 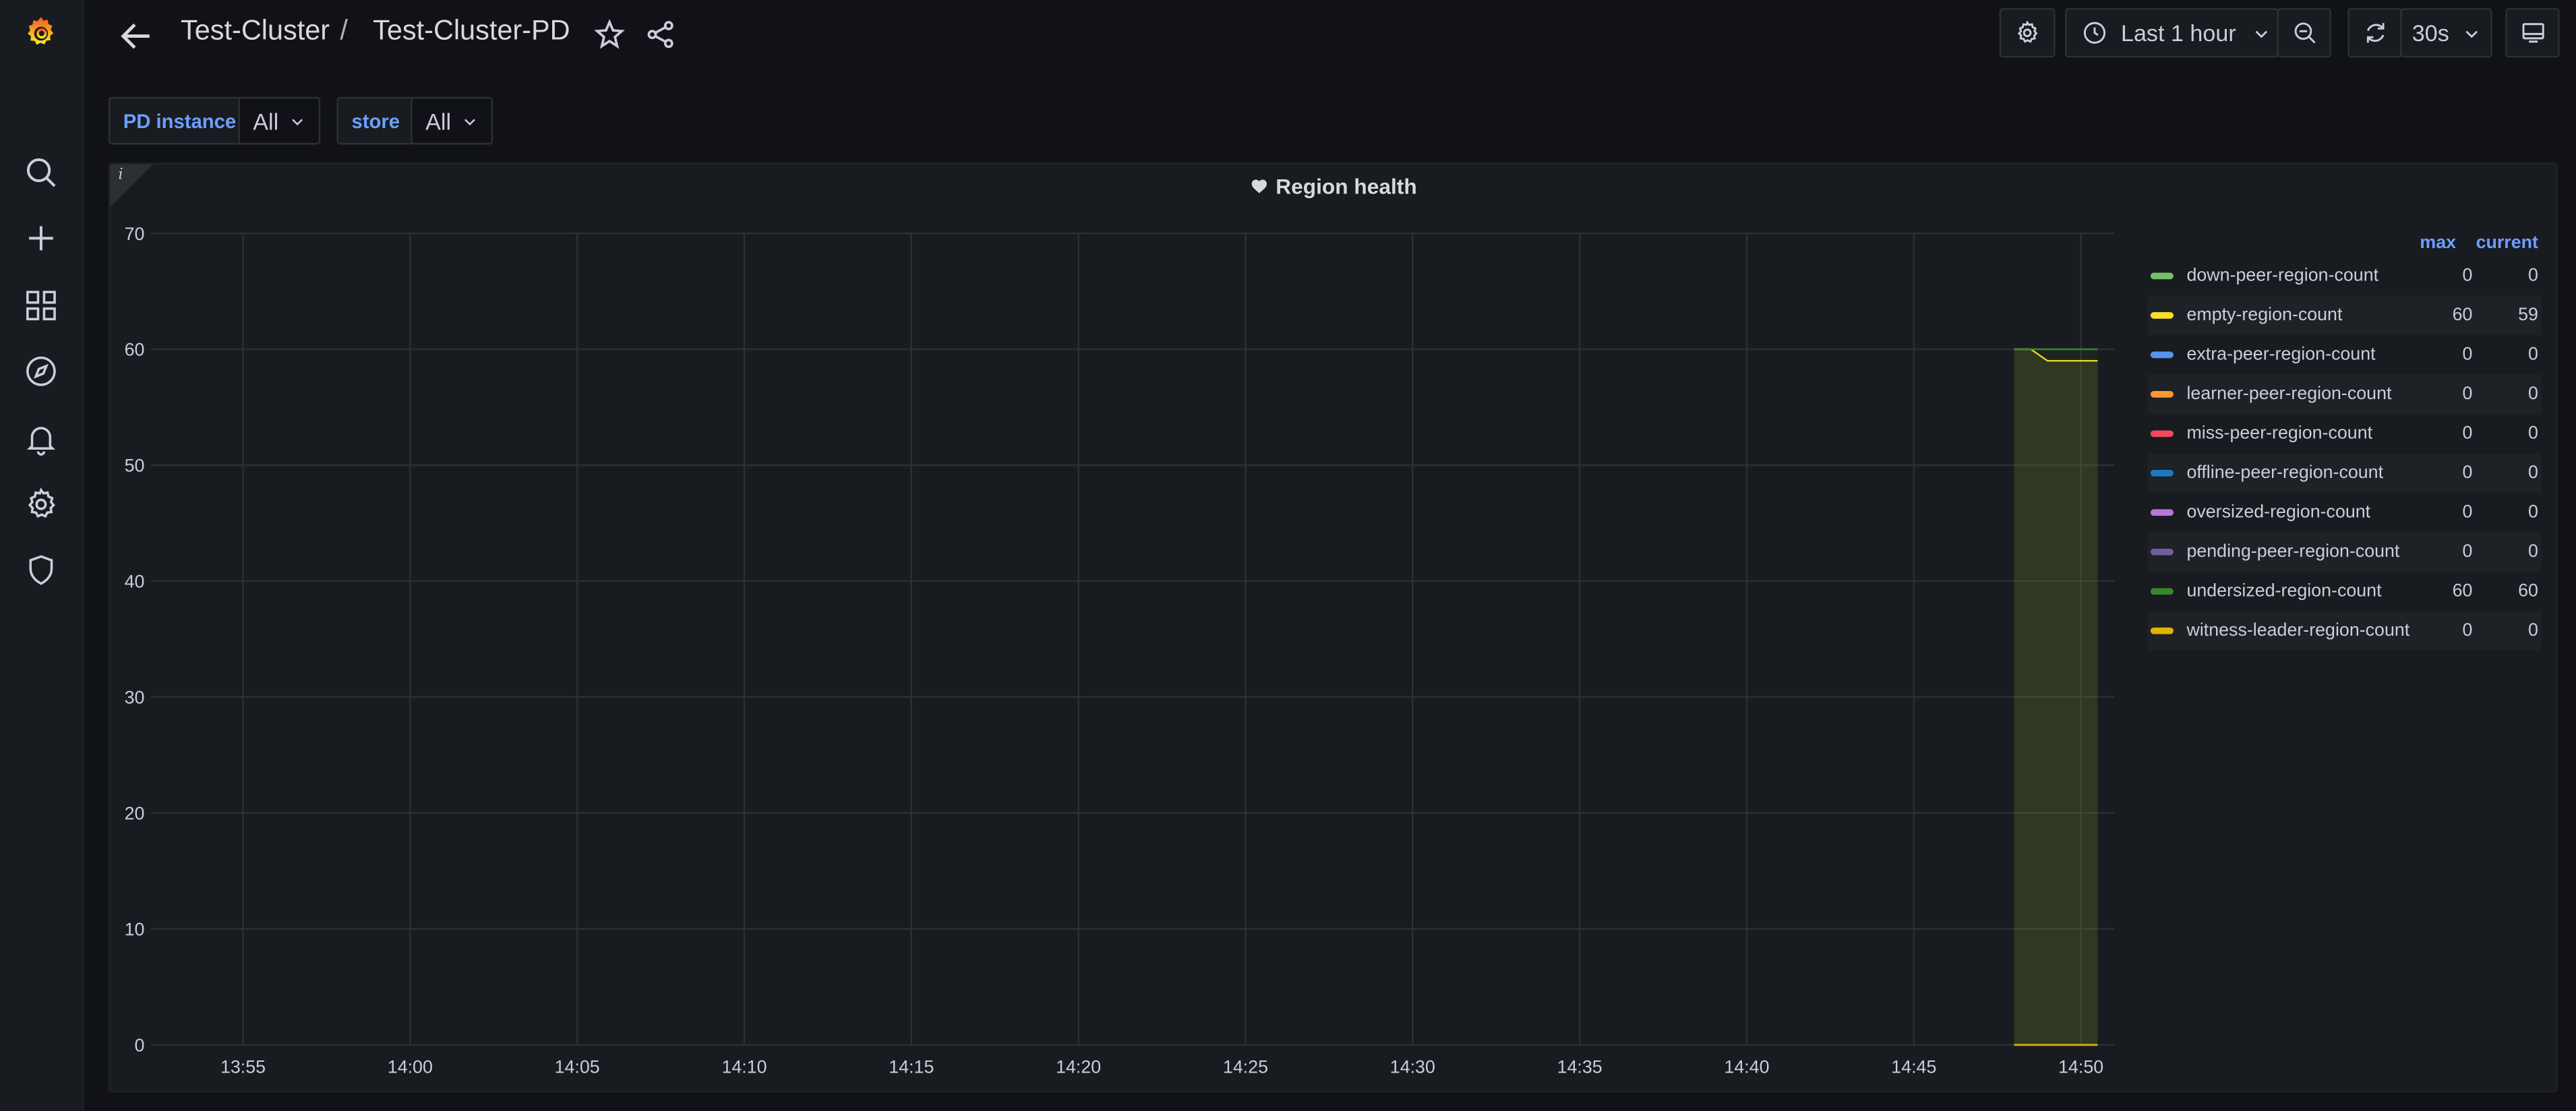 What do you see at coordinates (135, 814) in the screenshot?
I see `y-tick-label: 20` at bounding box center [135, 814].